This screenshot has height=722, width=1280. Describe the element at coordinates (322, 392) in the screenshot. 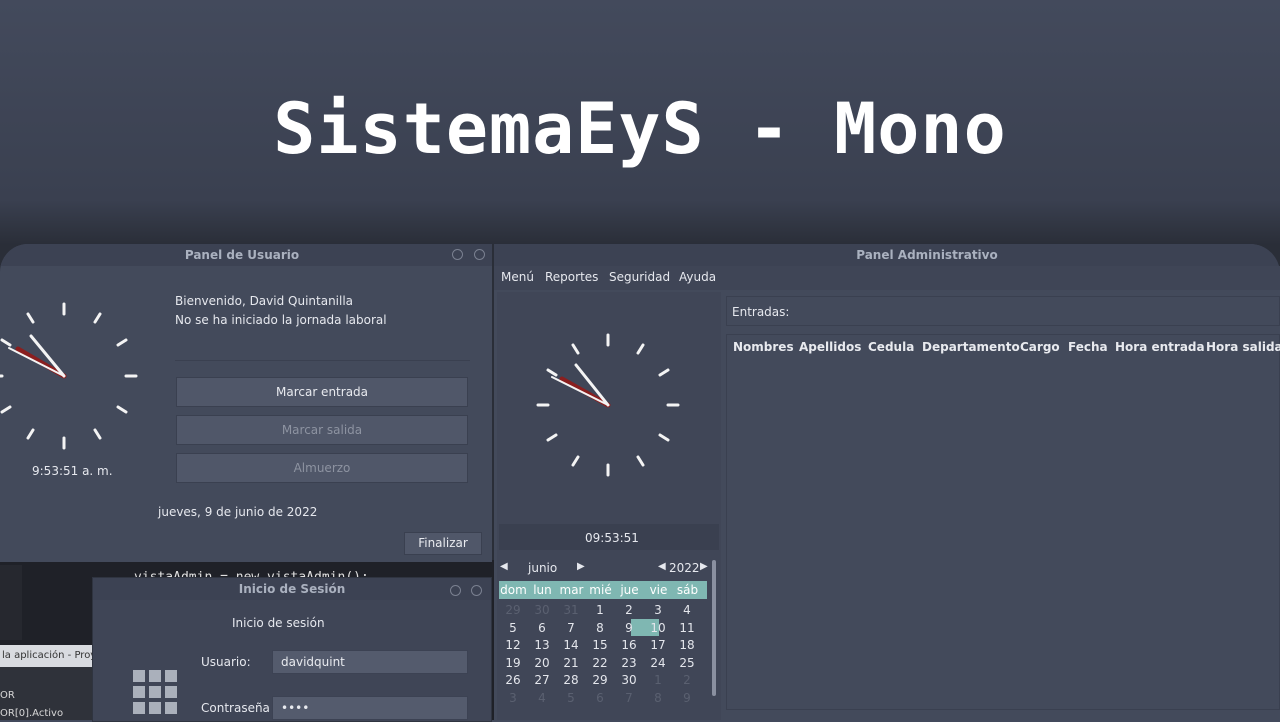

I see `check-in-button: Marcar entrada` at that location.